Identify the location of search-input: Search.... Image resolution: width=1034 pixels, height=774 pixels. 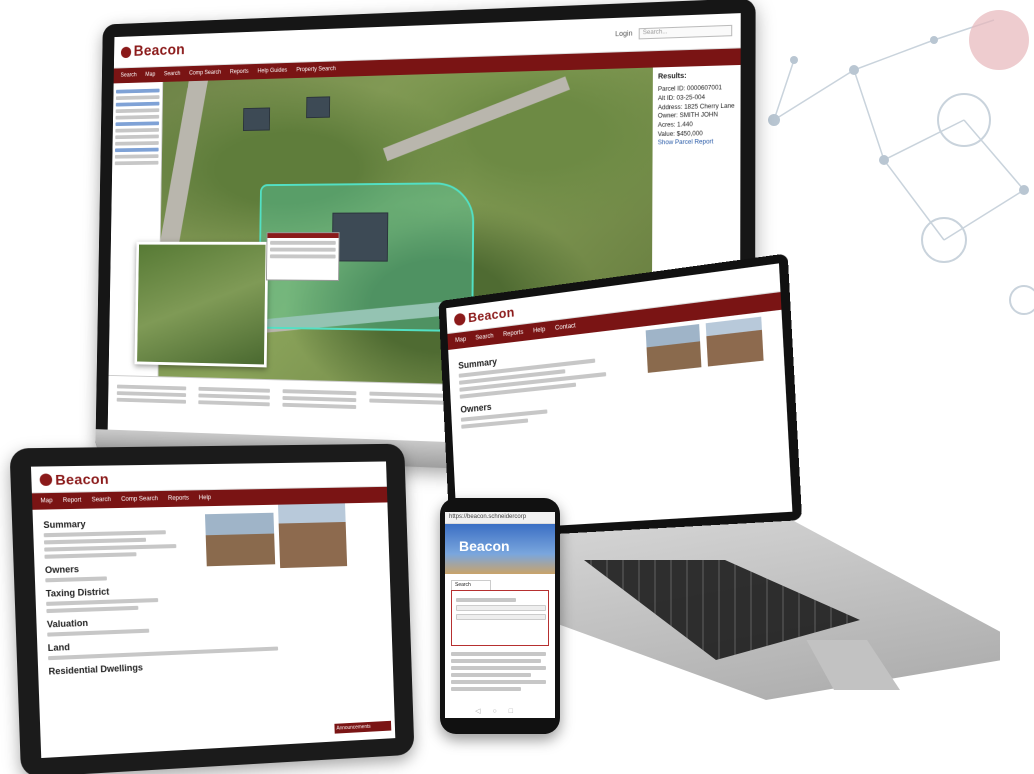
(685, 32).